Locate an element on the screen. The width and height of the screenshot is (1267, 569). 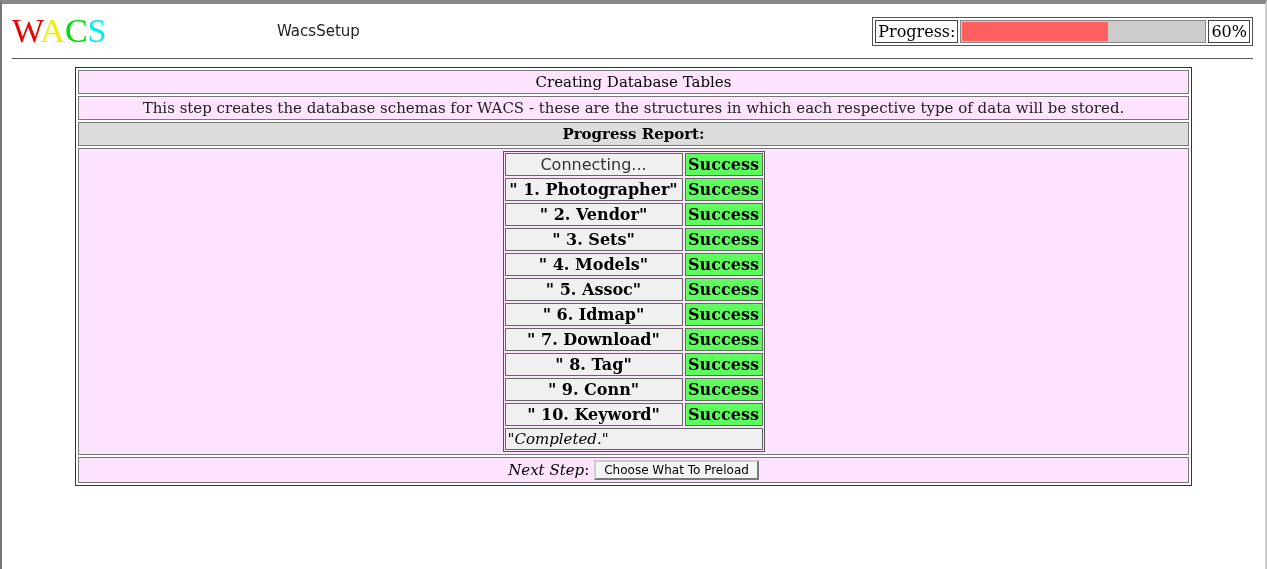
progress-label: Progress: is located at coordinates (917, 31).